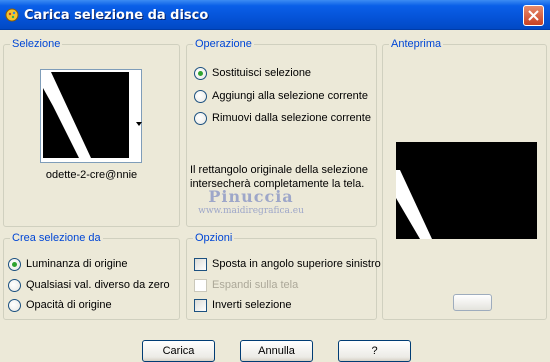 The image size is (550, 362). What do you see at coordinates (291, 118) in the screenshot?
I see `radio-label: Rimuovi dalla selezione corrente` at bounding box center [291, 118].